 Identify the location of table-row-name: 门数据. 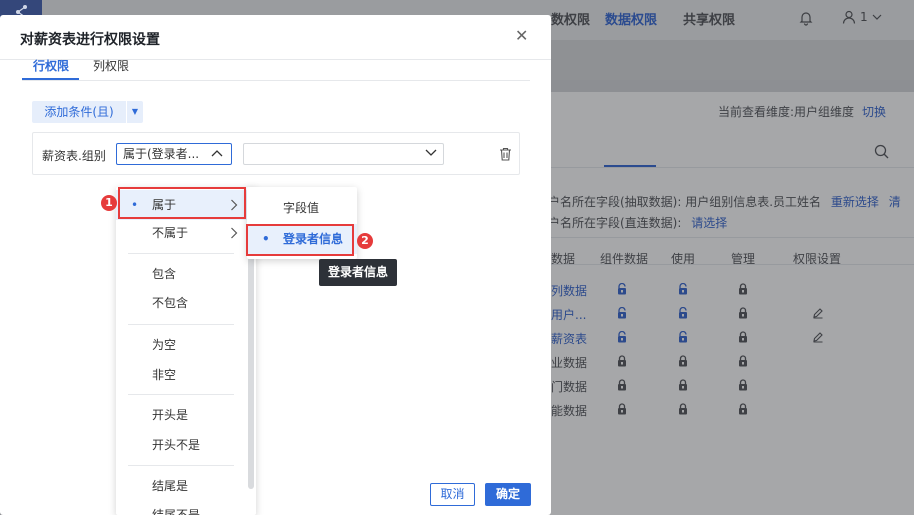
(569, 387).